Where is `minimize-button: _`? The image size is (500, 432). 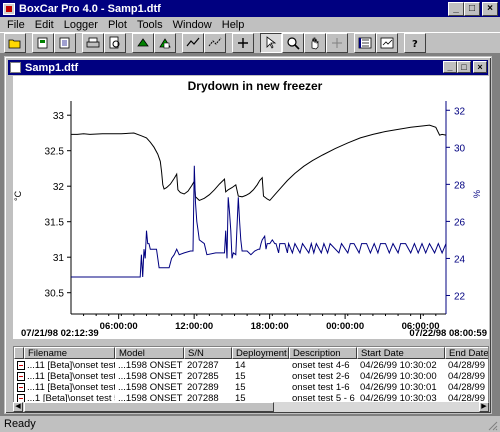 minimize-button: _ is located at coordinates (456, 9).